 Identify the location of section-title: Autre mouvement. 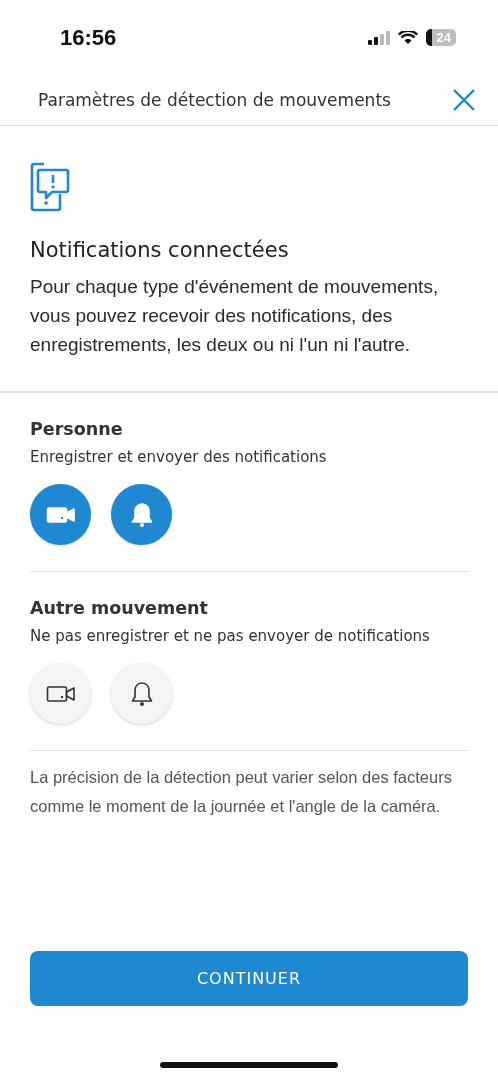
(119, 608).